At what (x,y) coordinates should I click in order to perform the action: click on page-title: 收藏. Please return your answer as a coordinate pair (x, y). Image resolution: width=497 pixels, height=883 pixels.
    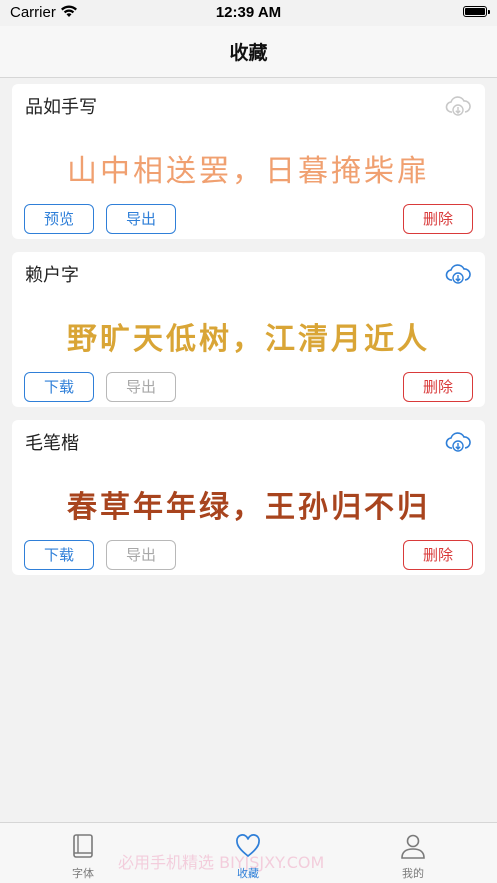
    Looking at the image, I should click on (248, 53).